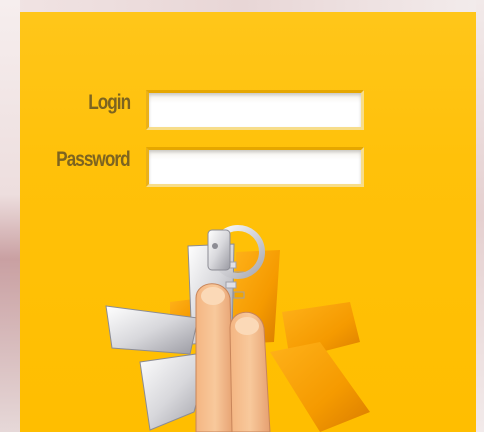  Describe the element at coordinates (242, 6) in the screenshot. I see `background-top` at that location.